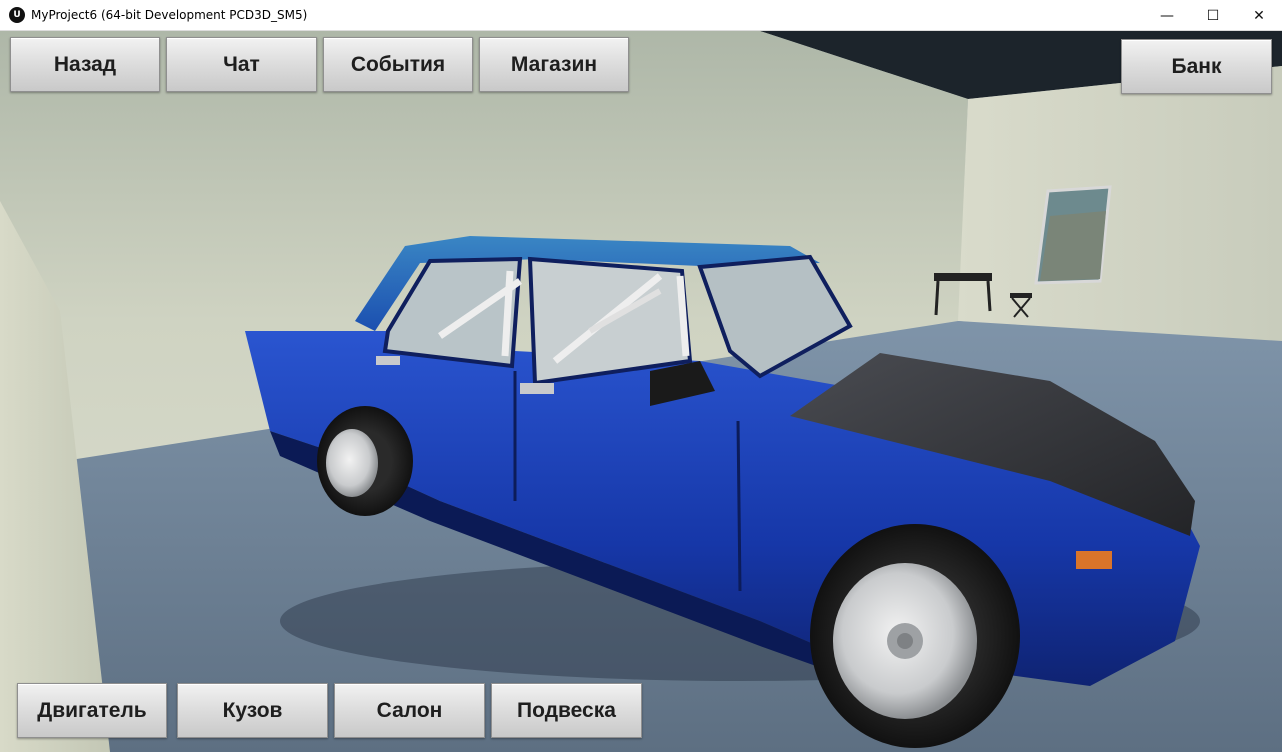  I want to click on minimize-icon: —, so click(1167, 15).